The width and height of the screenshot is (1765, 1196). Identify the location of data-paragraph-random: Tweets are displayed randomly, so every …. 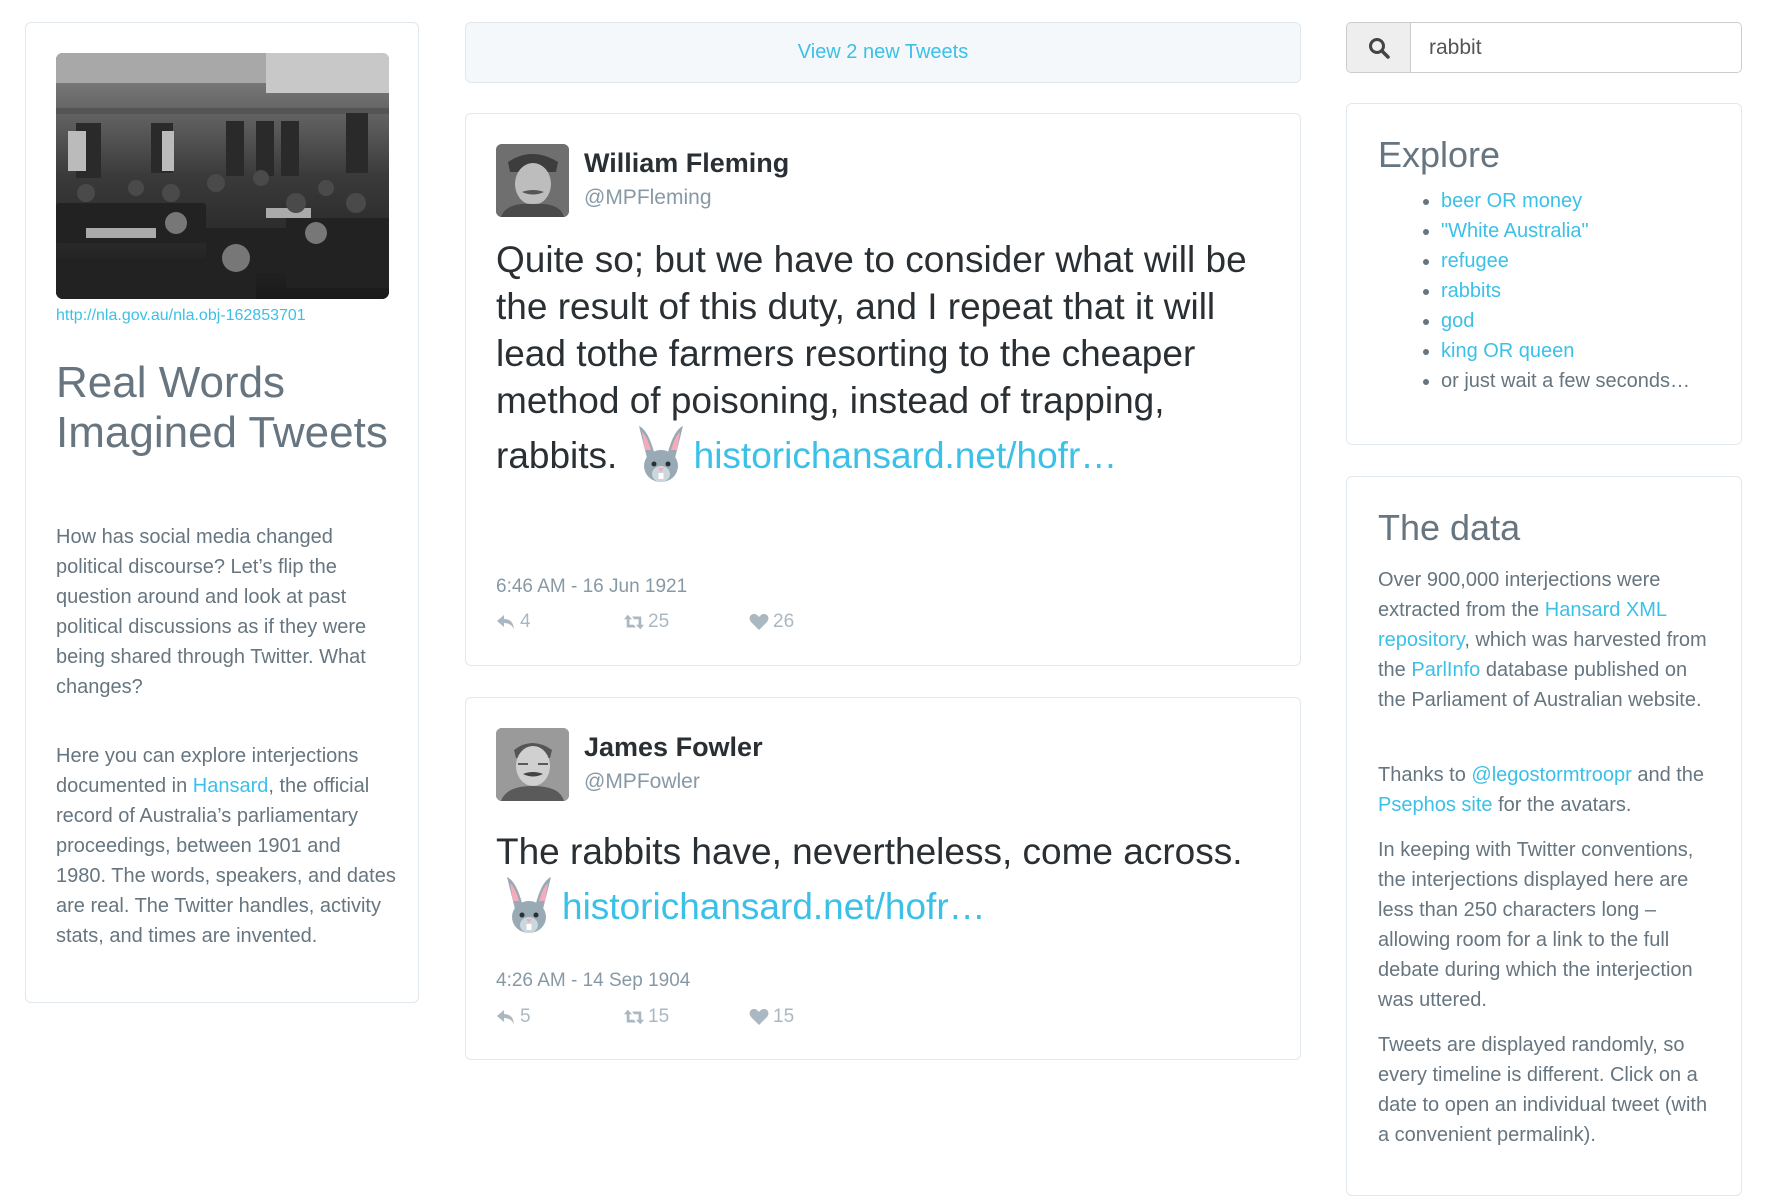
(1543, 1090).